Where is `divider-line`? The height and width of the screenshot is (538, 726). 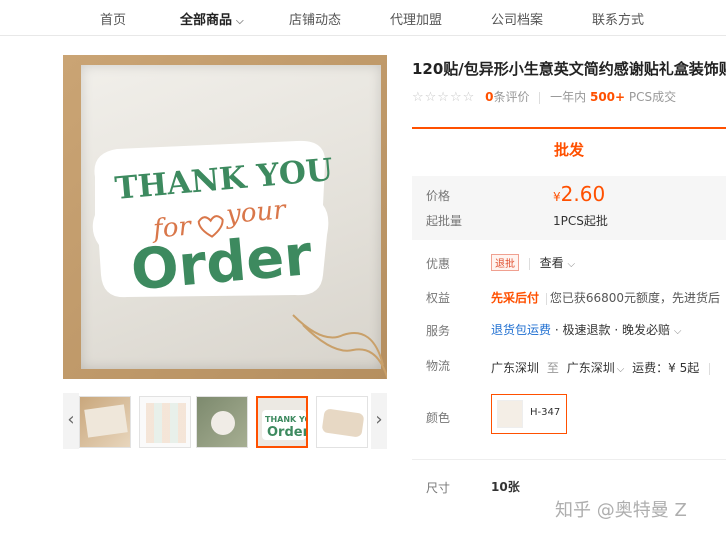
divider-line is located at coordinates (569, 459).